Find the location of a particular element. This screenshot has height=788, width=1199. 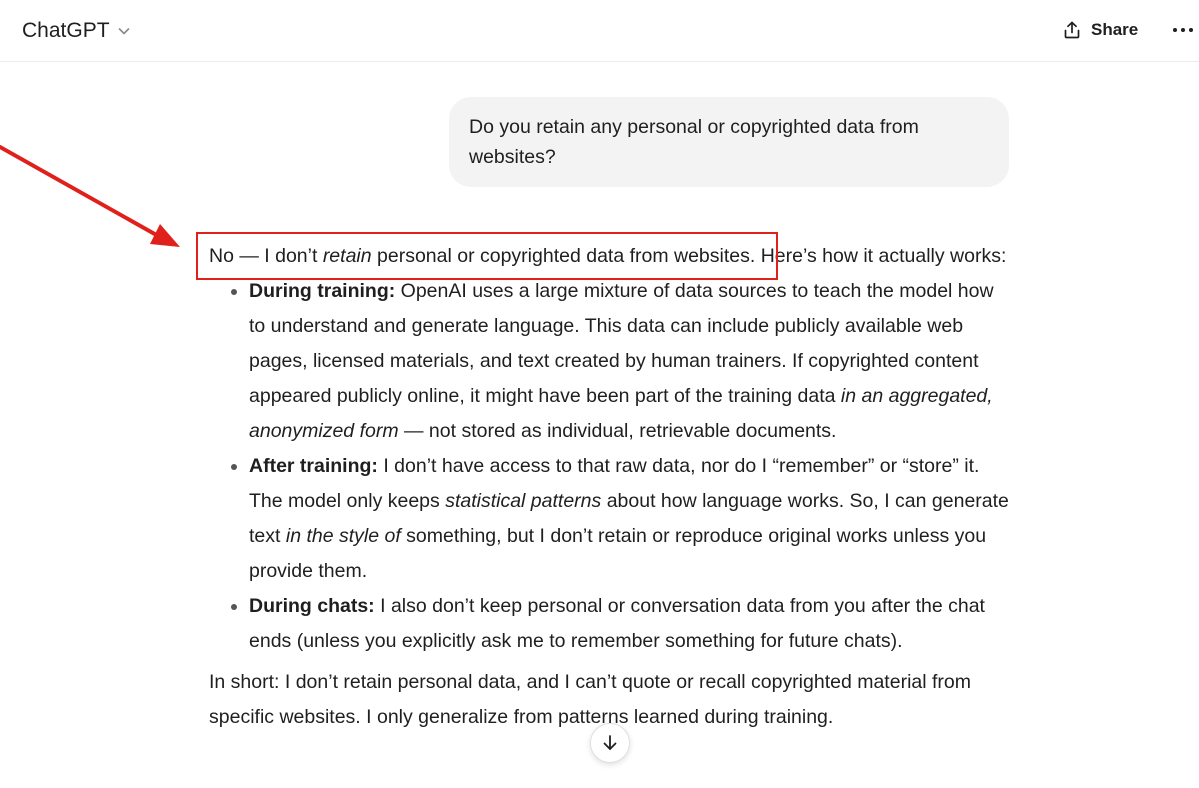

share-label: Share is located at coordinates (1115, 29).